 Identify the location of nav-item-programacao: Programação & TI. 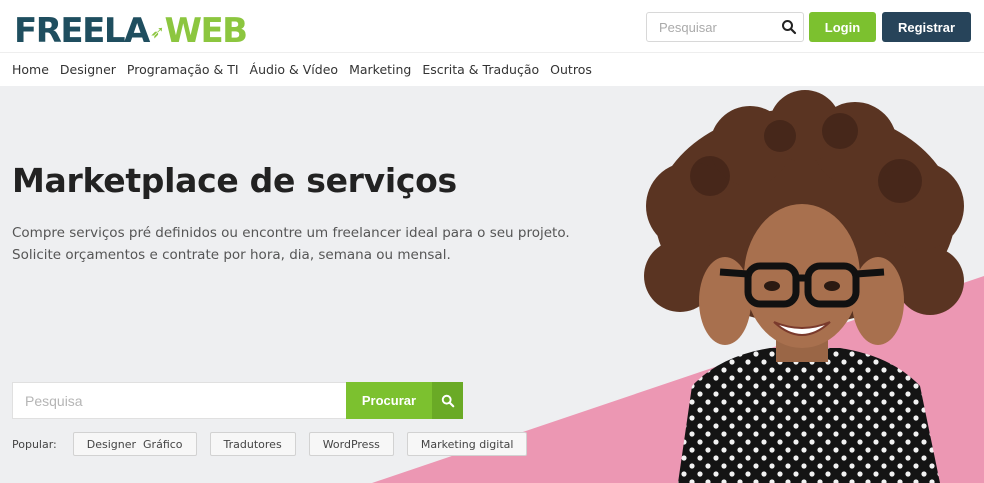
(183, 69).